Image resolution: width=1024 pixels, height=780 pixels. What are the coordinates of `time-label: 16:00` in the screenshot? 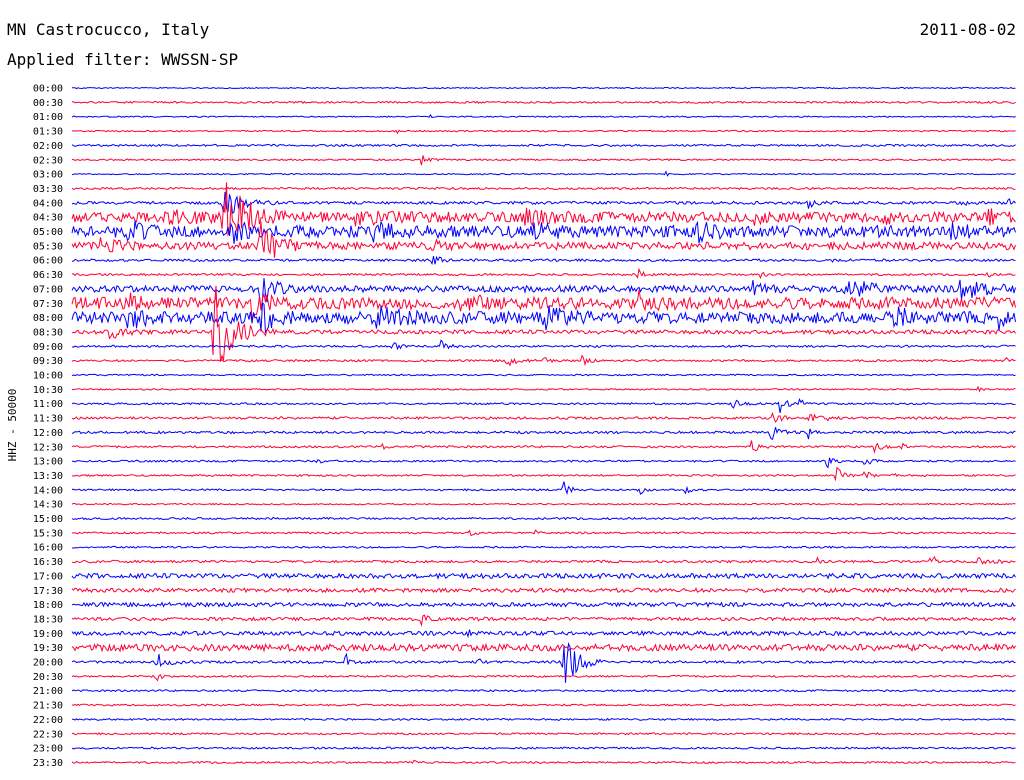 It's located at (48, 548).